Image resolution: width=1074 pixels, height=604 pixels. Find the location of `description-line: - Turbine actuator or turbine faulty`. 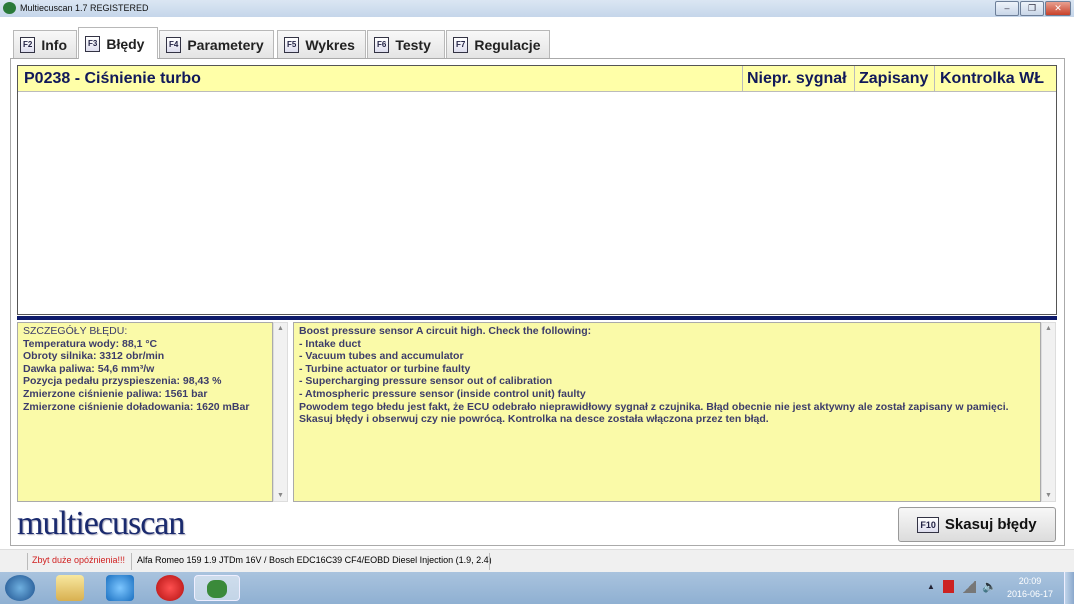

description-line: - Turbine actuator or turbine faulty is located at coordinates (385, 368).